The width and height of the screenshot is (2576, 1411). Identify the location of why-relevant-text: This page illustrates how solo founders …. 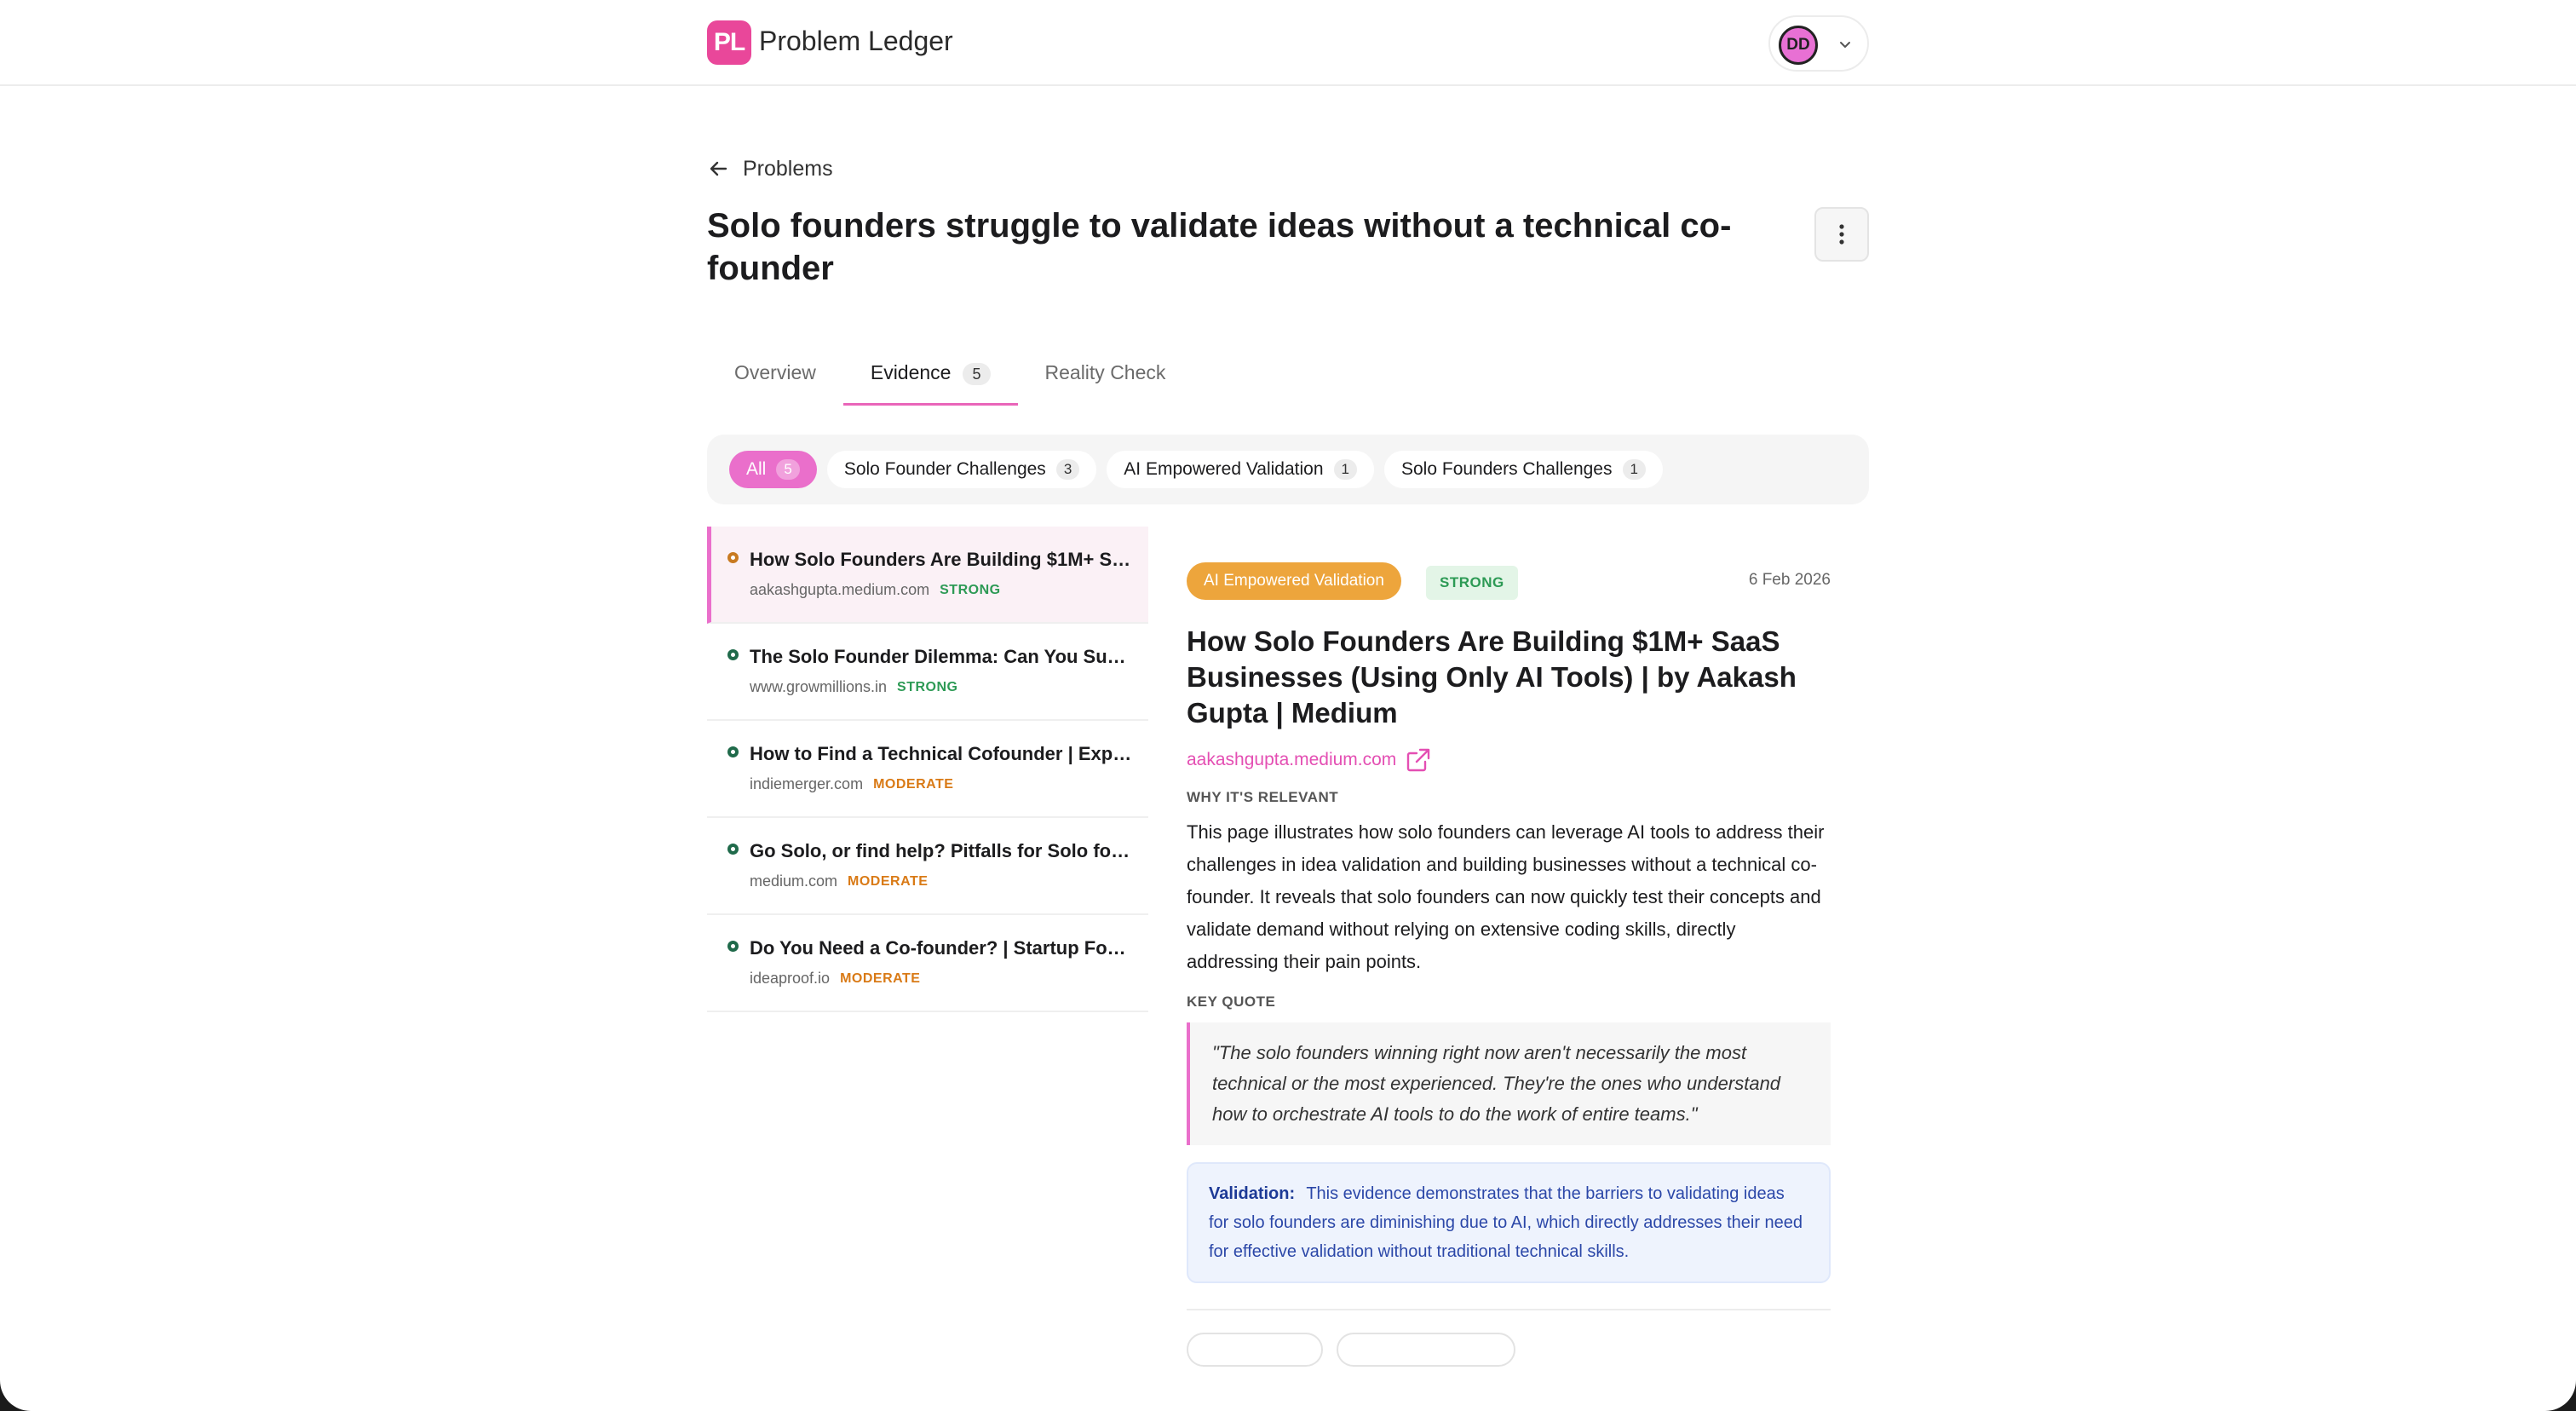
(1506, 896).